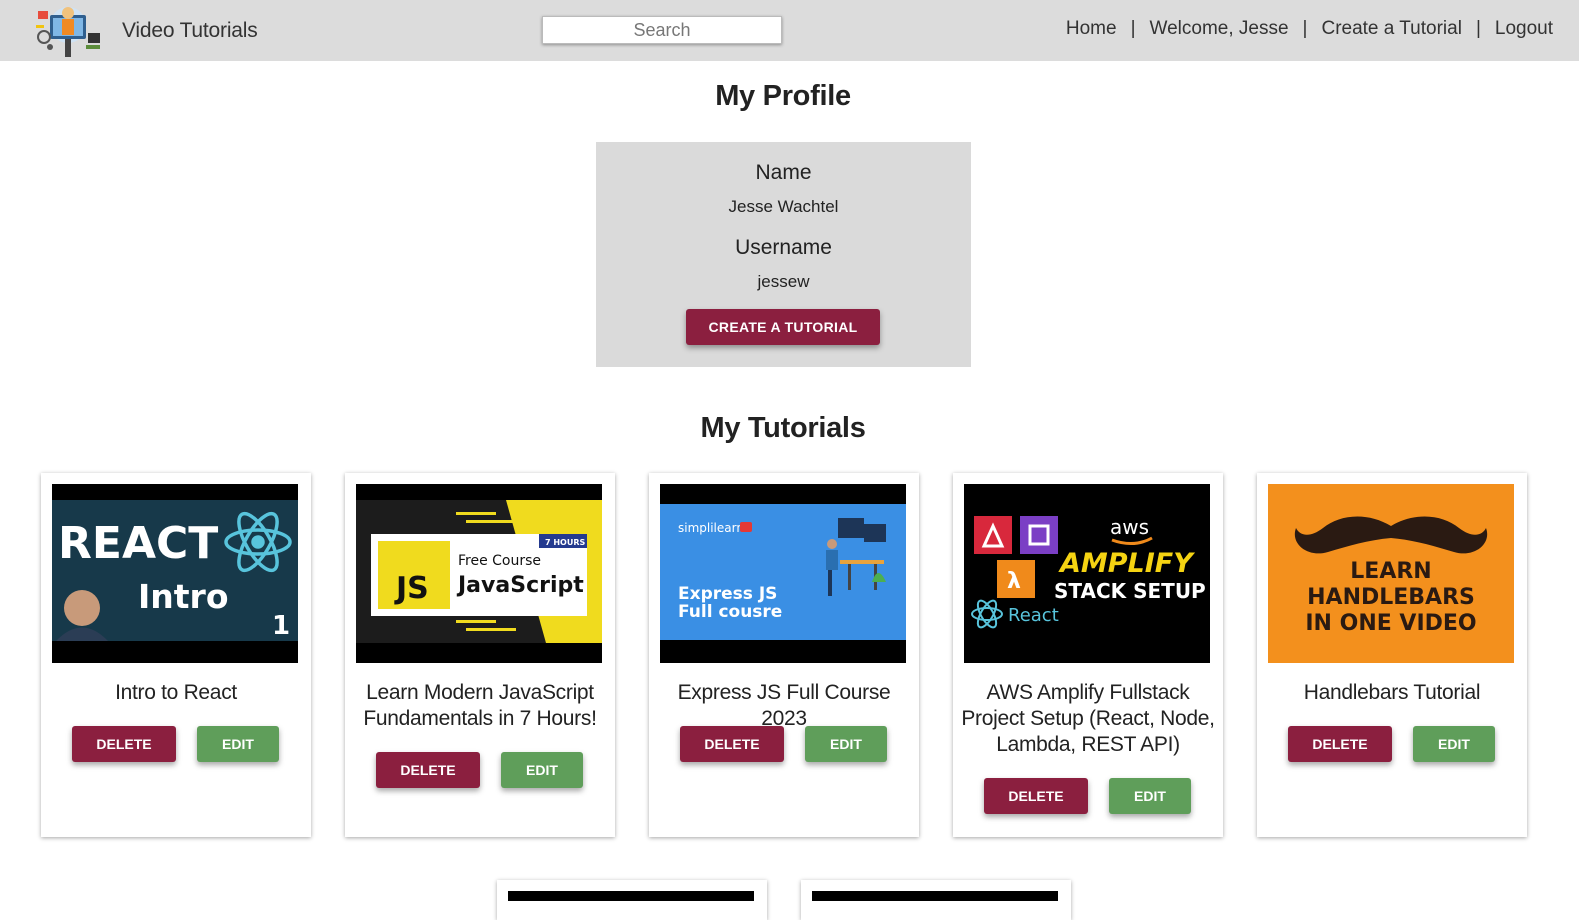  What do you see at coordinates (520, 585) in the screenshot?
I see `thumb-text: JavaScript` at bounding box center [520, 585].